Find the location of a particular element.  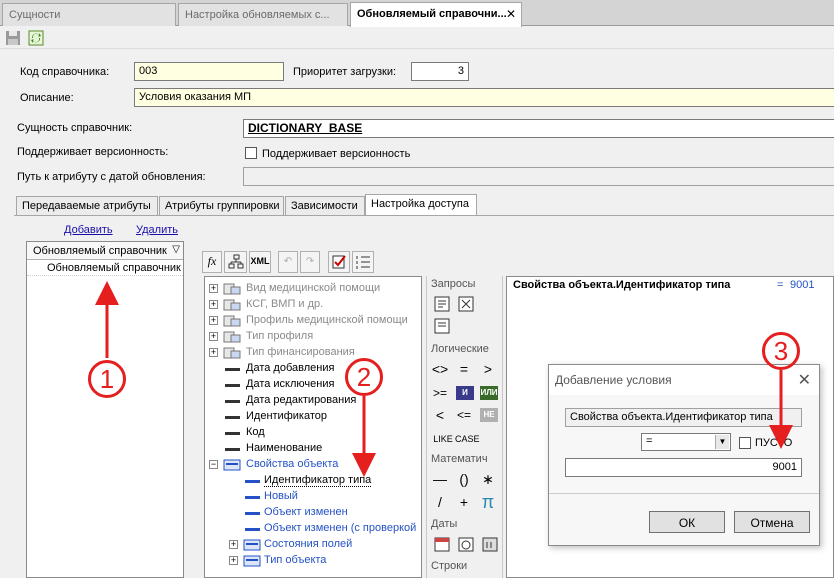

annotation-marker-3: 3 is located at coordinates (781, 351).